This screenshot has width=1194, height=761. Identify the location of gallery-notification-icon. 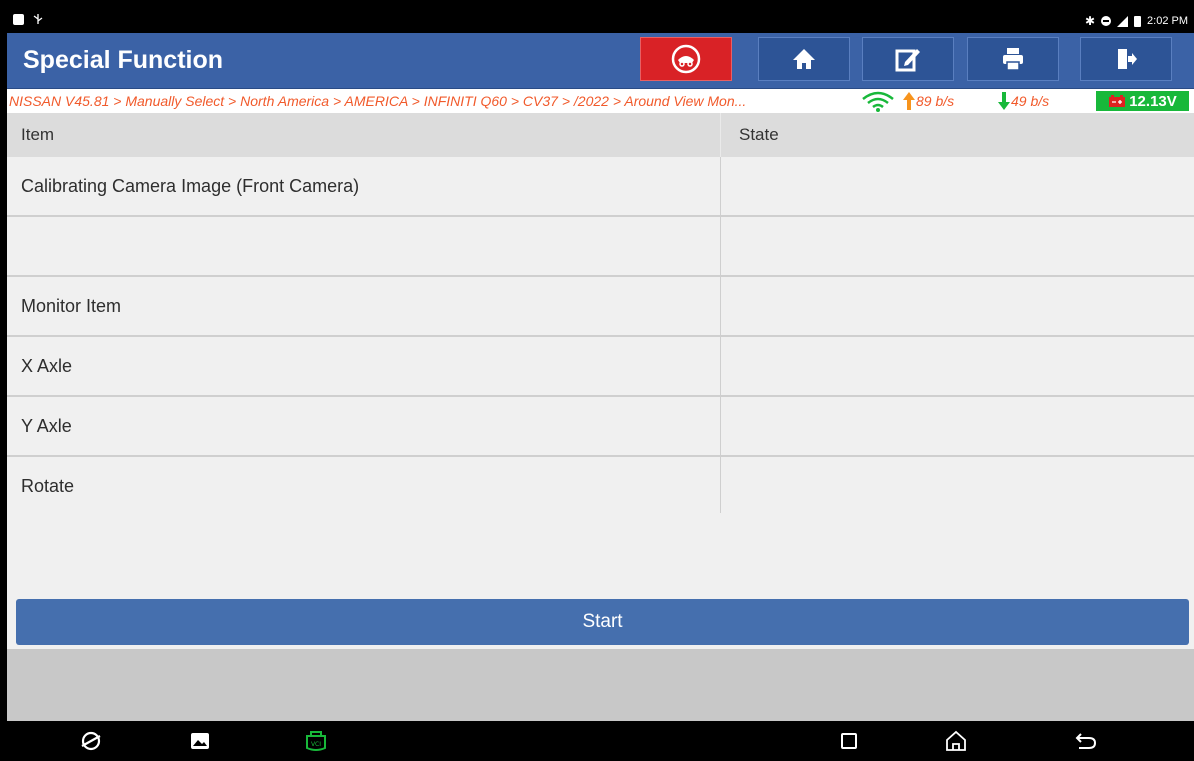
(18, 19).